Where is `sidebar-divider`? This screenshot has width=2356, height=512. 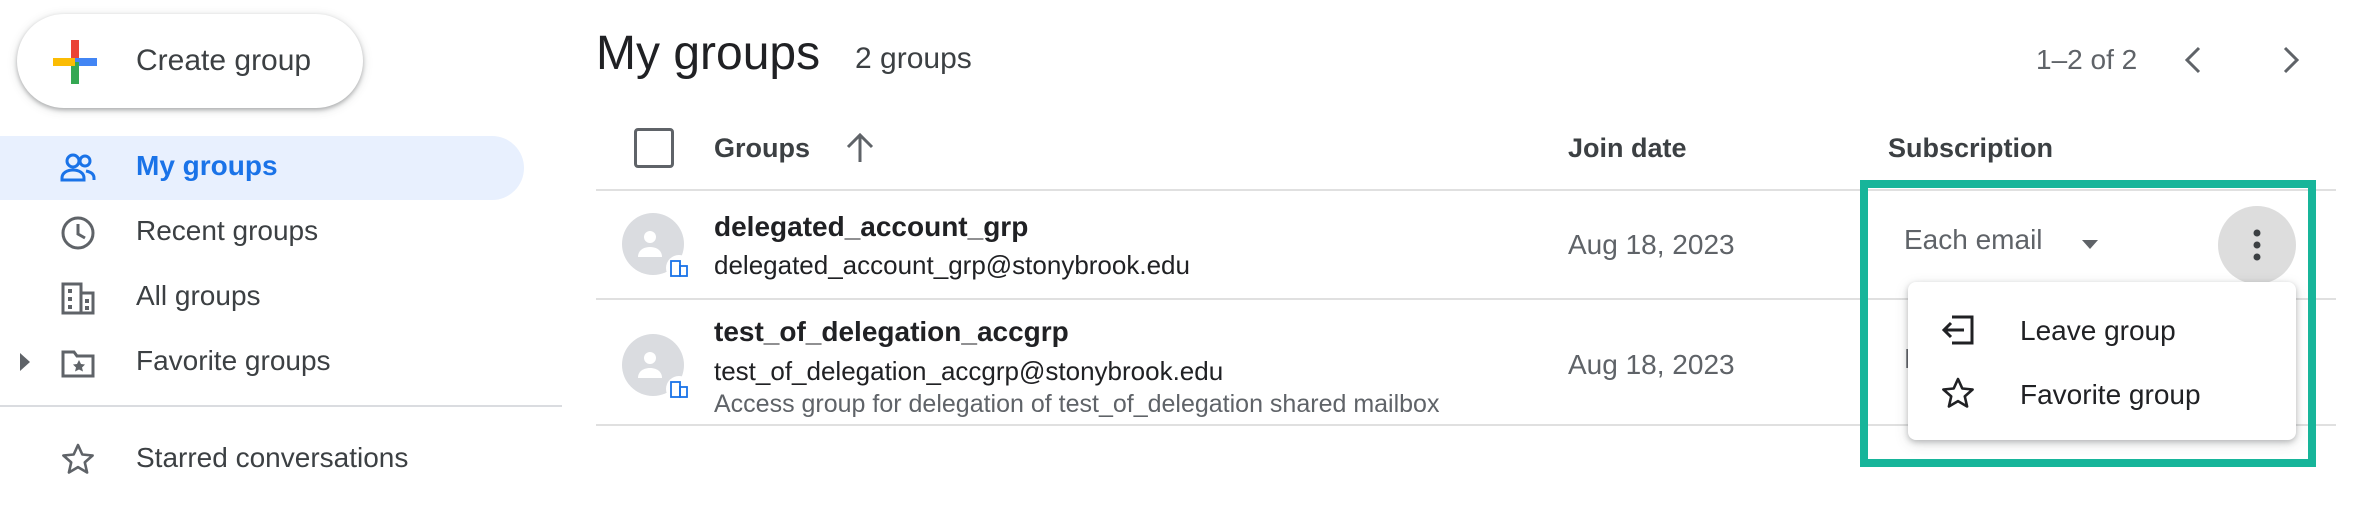
sidebar-divider is located at coordinates (281, 406).